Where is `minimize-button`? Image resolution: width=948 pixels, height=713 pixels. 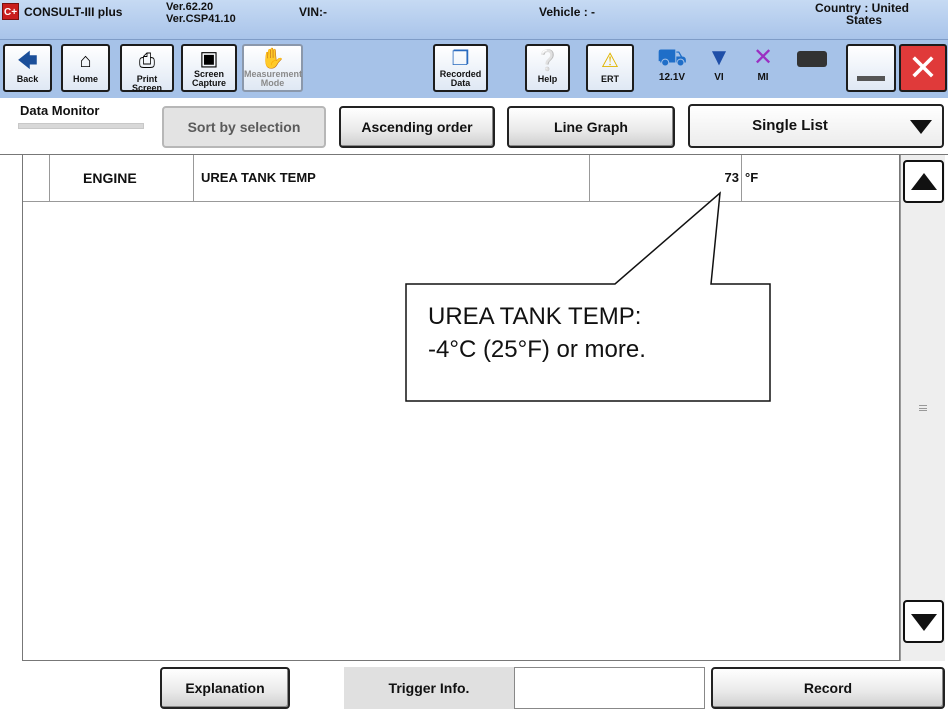 minimize-button is located at coordinates (871, 68).